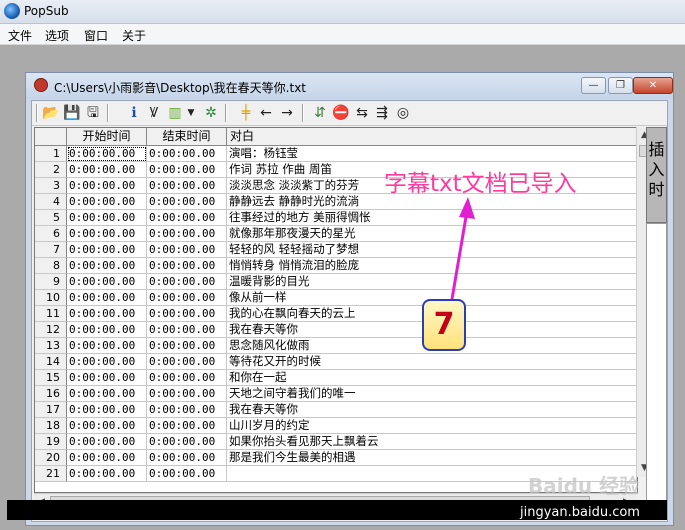 The height and width of the screenshot is (530, 685). I want to click on table-row: 14 0:00:00.00 0:00:00.00 等待花又开的时候, so click(336, 362).